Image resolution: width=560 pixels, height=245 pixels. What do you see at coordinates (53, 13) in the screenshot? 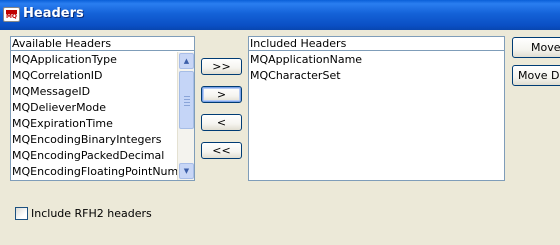
I see `window-title: Headers` at bounding box center [53, 13].